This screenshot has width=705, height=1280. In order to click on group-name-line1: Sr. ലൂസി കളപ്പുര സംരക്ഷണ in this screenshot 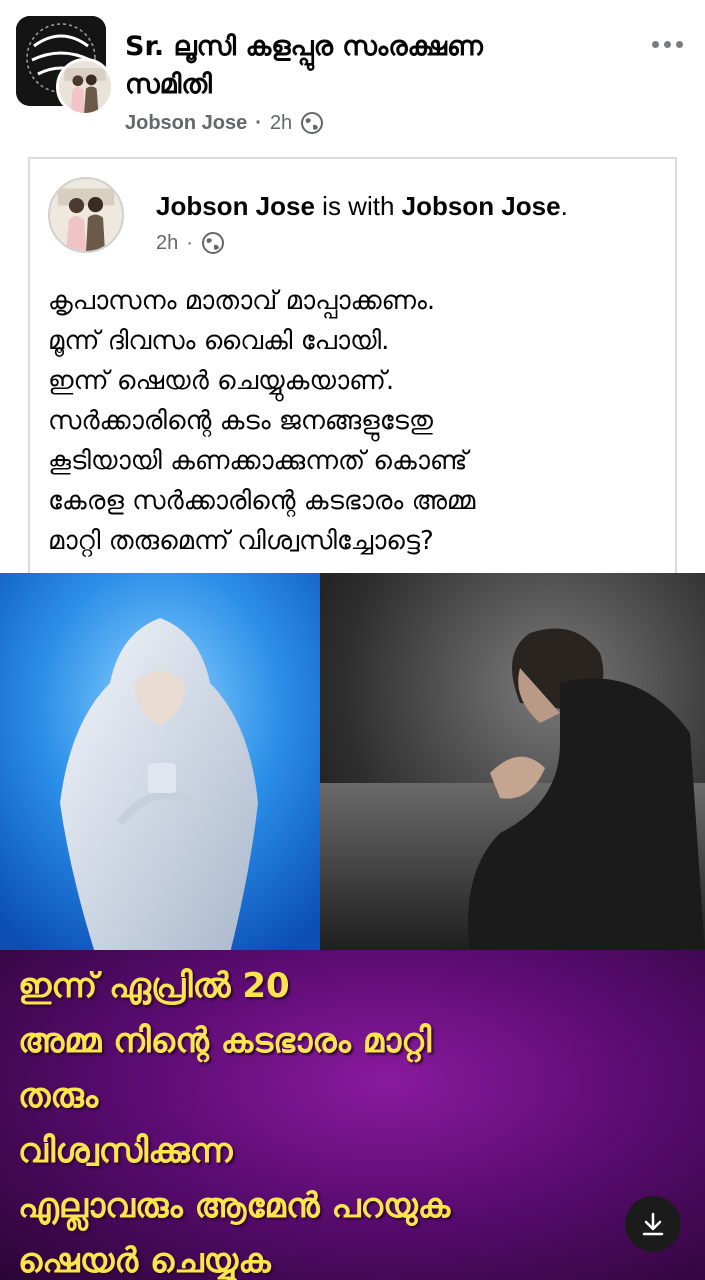, I will do `click(304, 46)`.